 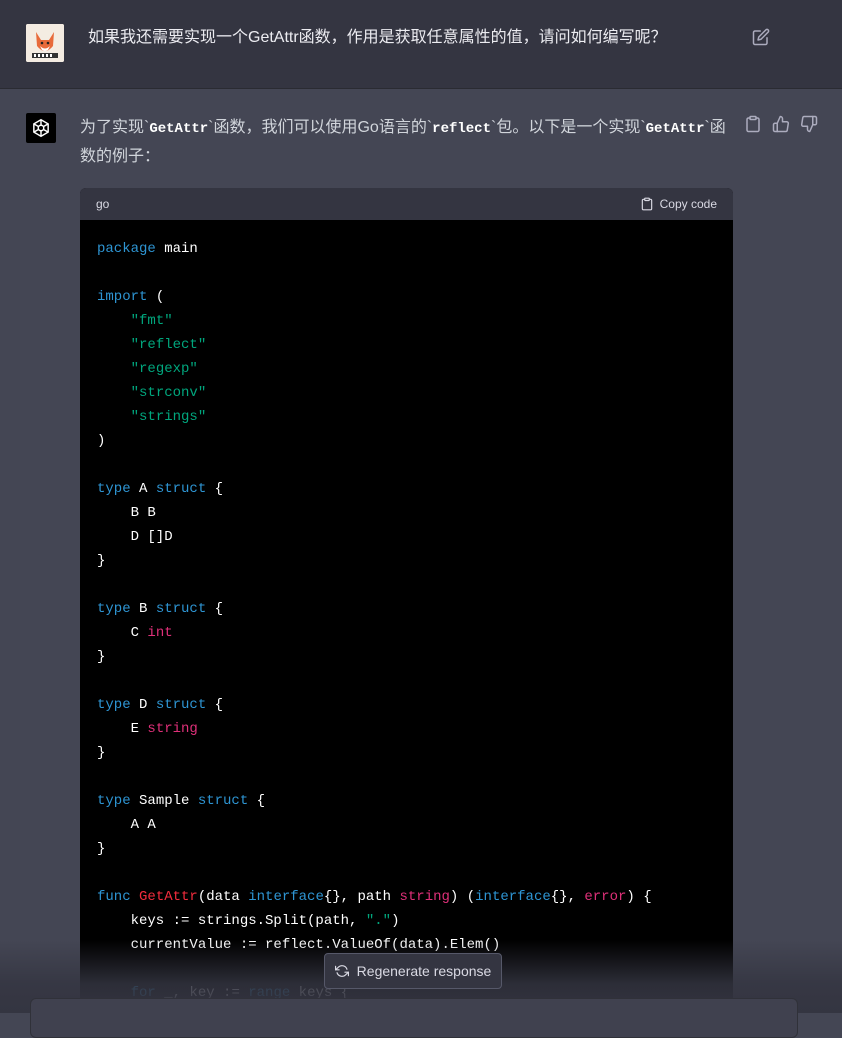 What do you see at coordinates (168, 345) in the screenshot?
I see `code-token: "reflect"` at bounding box center [168, 345].